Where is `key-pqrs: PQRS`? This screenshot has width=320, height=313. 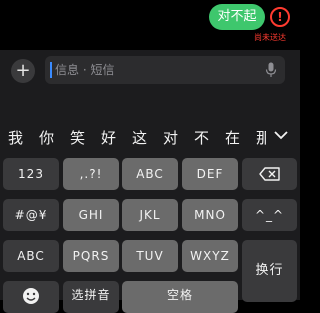
key-pqrs: PQRS is located at coordinates (91, 256).